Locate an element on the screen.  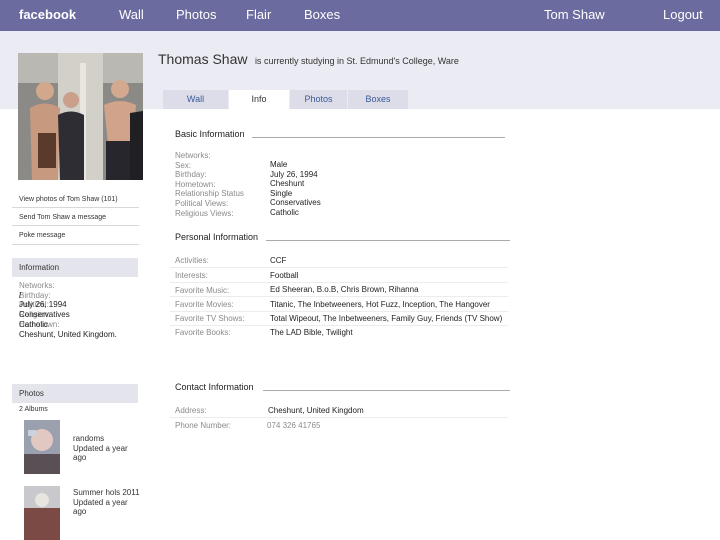
tab-wall: Wall is located at coordinates (195, 99).